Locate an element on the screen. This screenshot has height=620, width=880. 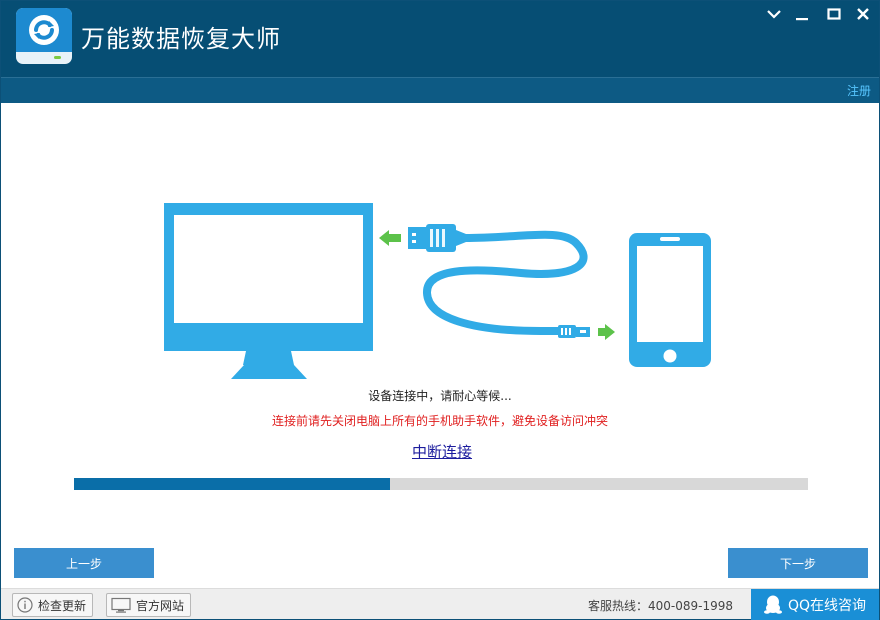
maximize-icon is located at coordinates (834, 14).